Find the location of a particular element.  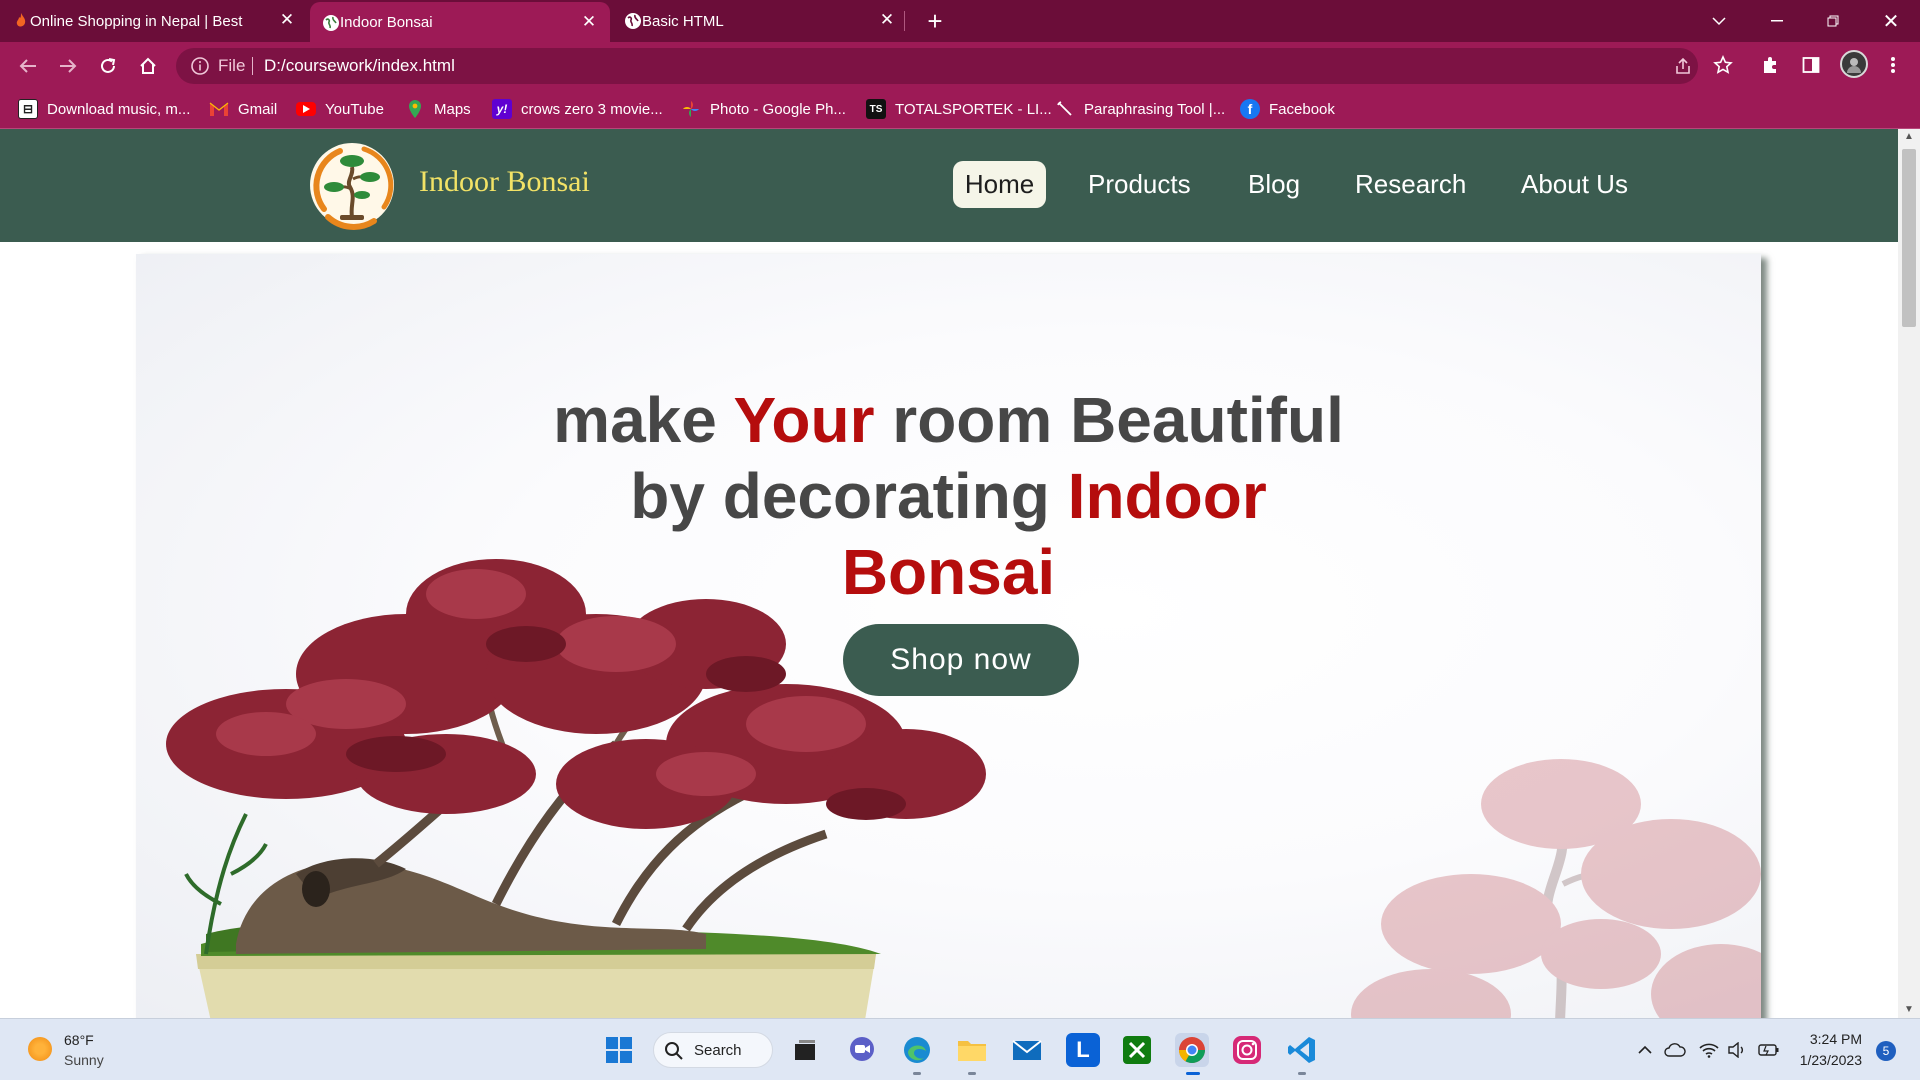

globe-icon is located at coordinates (331, 23).